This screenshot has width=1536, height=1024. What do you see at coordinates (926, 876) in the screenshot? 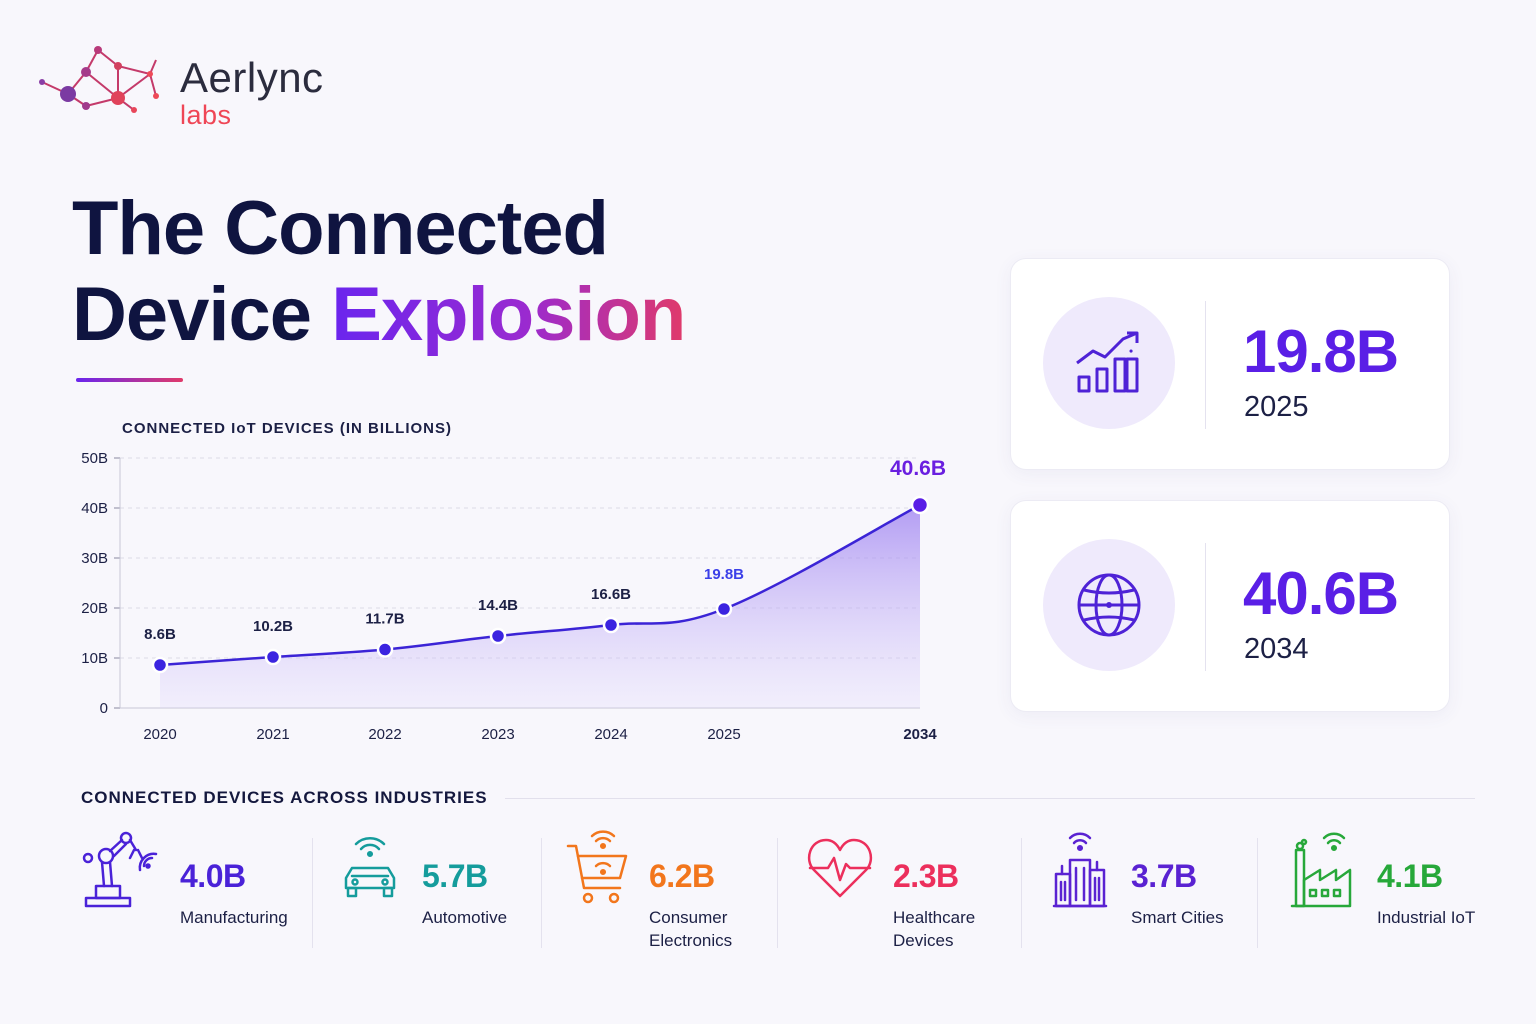
I see `industry-value: 2.3B` at bounding box center [926, 876].